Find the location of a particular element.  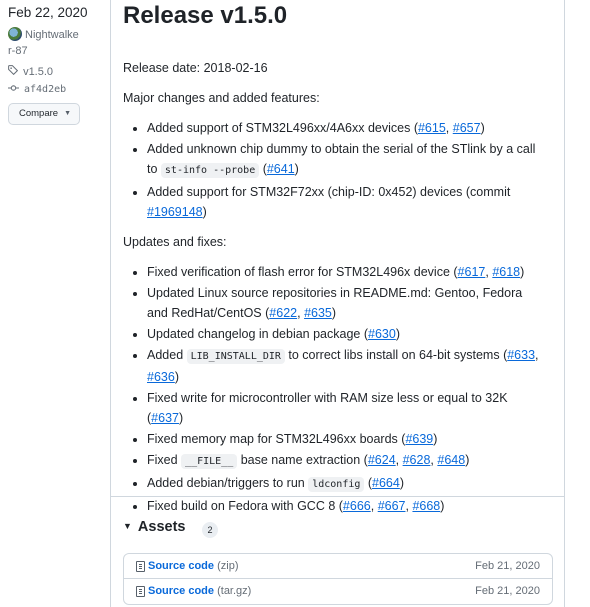

asset-row: Source code (tar.gz) Feb 21, 2020 is located at coordinates (338, 591).